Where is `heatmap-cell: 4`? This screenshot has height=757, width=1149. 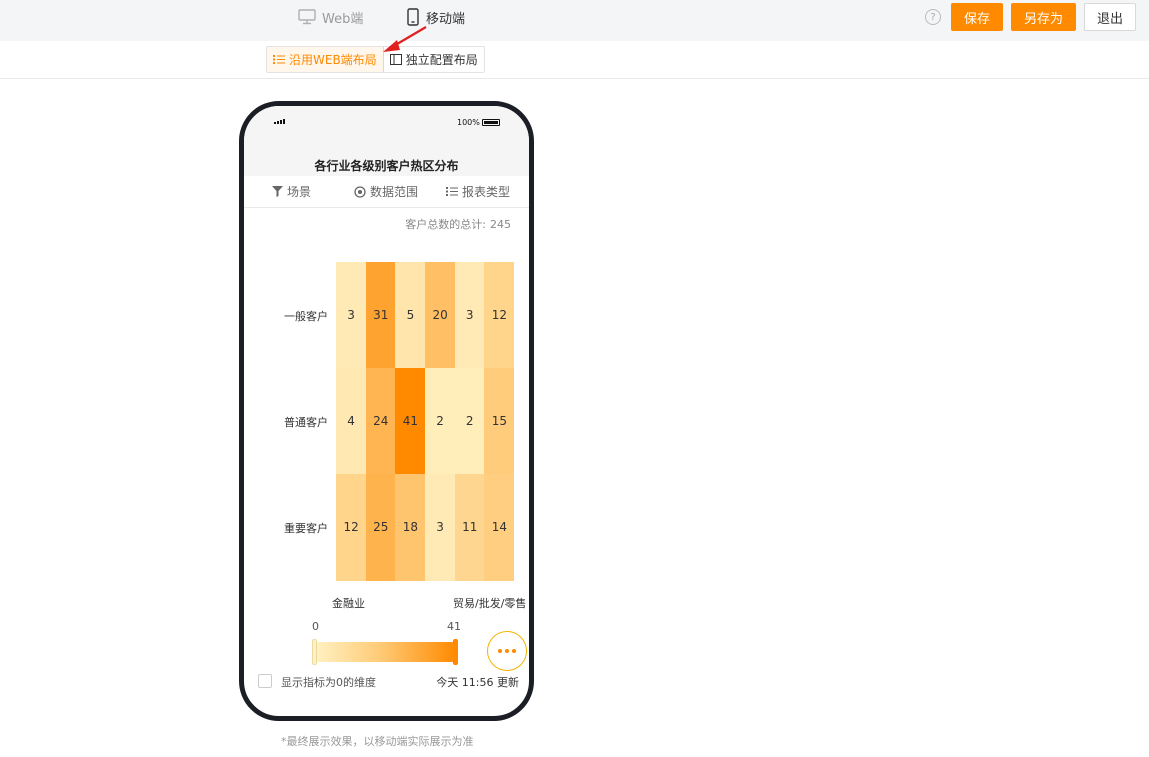
heatmap-cell: 4 is located at coordinates (351, 421).